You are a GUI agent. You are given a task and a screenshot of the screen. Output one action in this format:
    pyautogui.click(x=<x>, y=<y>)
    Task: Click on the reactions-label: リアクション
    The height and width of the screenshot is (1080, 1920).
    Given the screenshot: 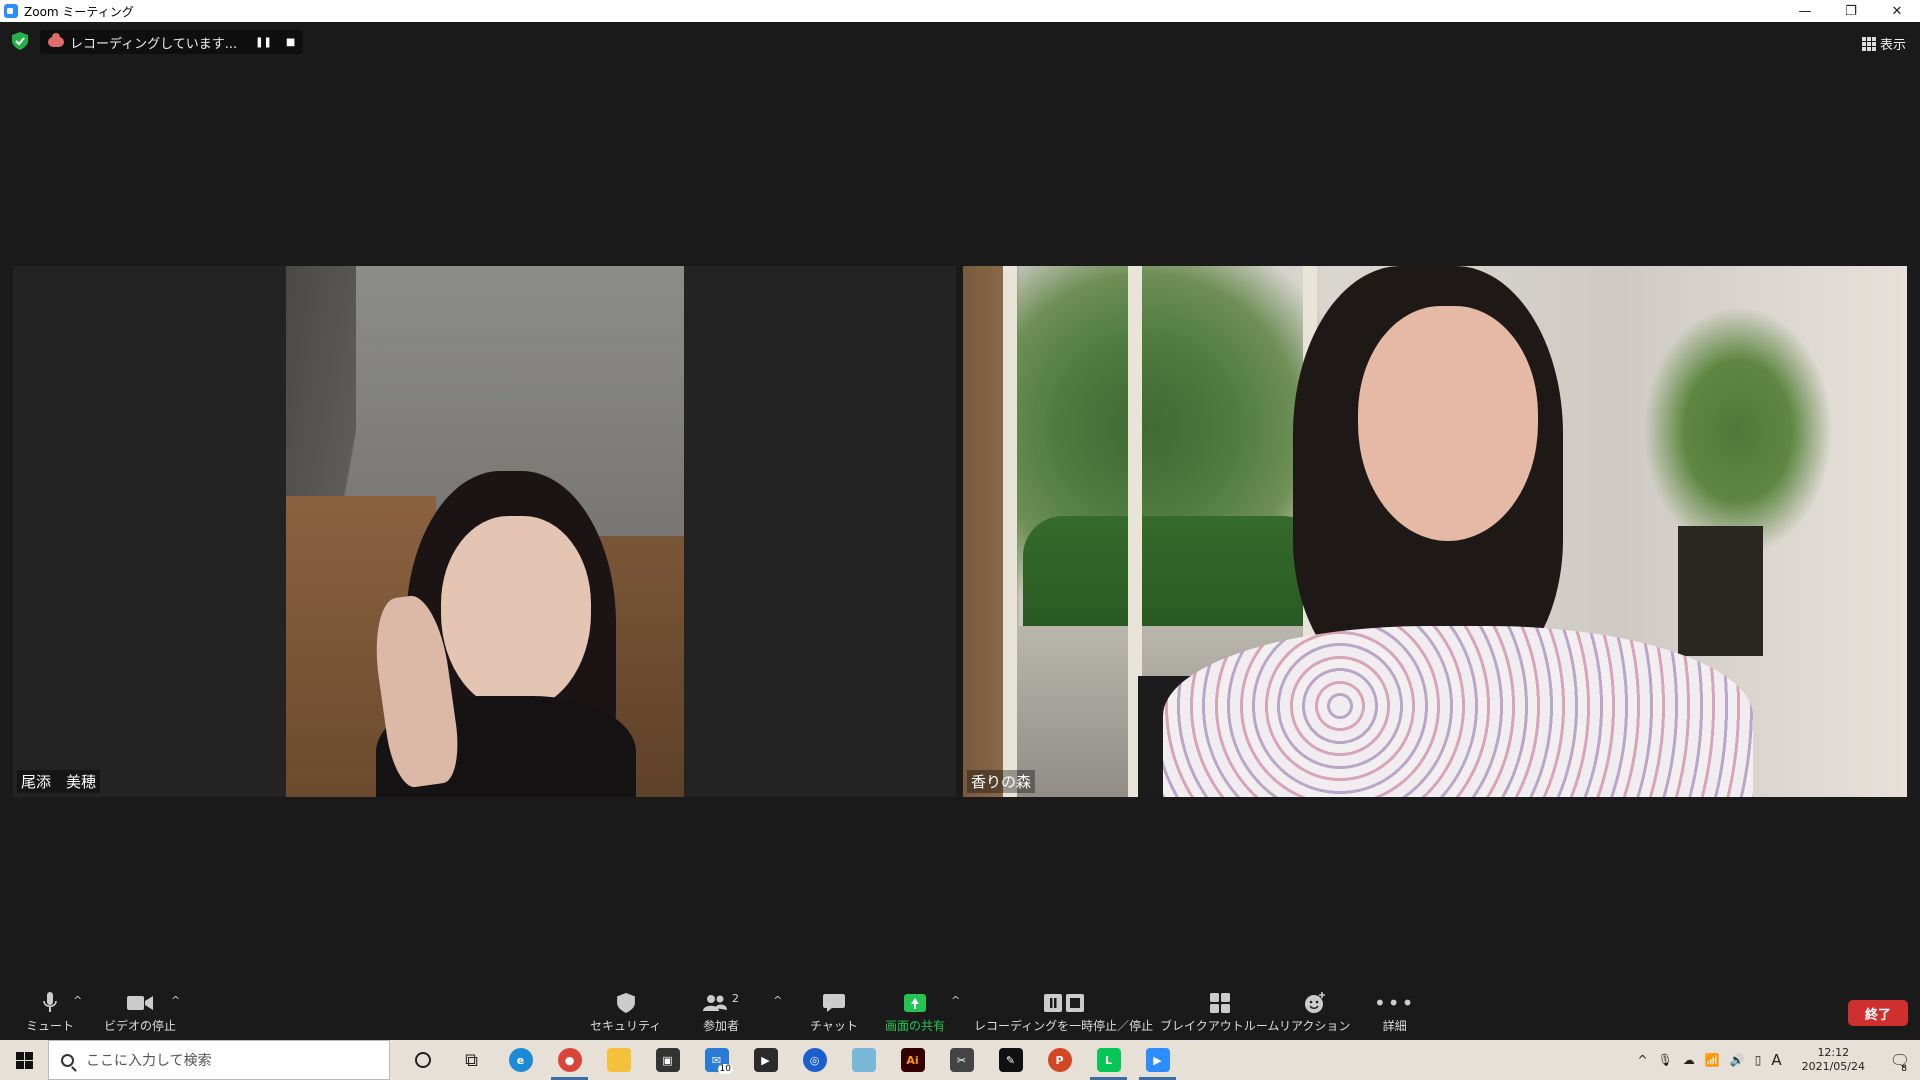 What is the action you would take?
    pyautogui.click(x=1315, y=1026)
    